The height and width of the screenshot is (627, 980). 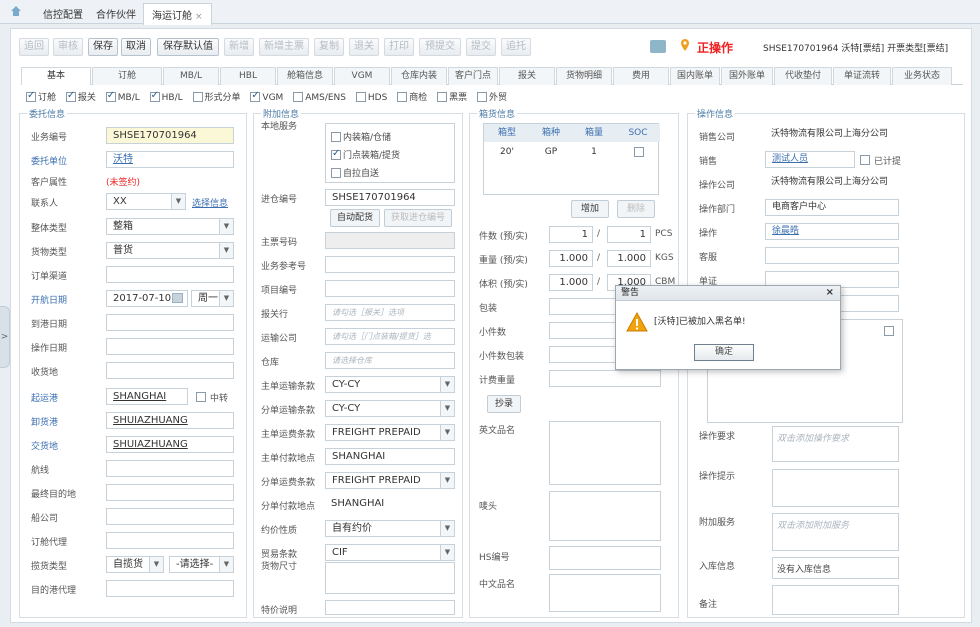 I want to click on soc-checkbox, so click(x=639, y=152).